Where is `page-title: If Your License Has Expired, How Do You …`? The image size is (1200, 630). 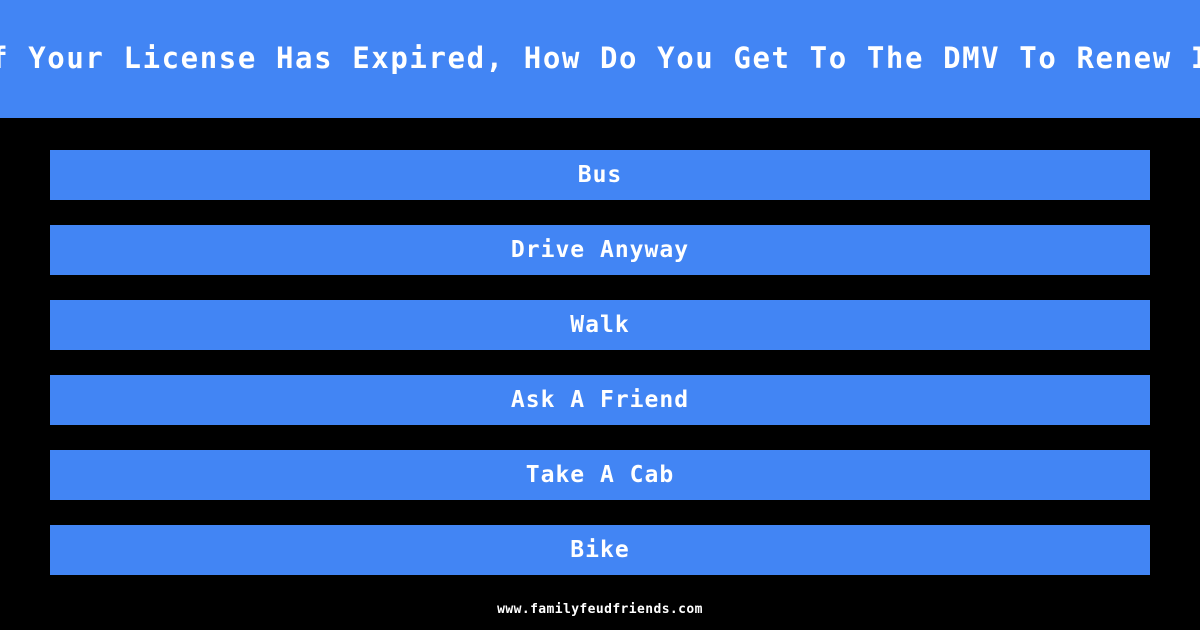 page-title: If Your License Has Expired, How Do You … is located at coordinates (600, 58).